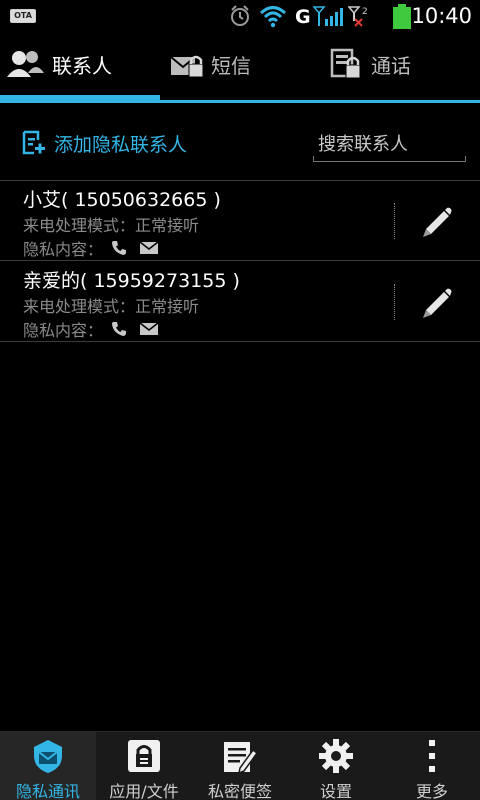 This screenshot has height=800, width=480. Describe the element at coordinates (23, 16) in the screenshot. I see `ota-badge: OTA` at that location.